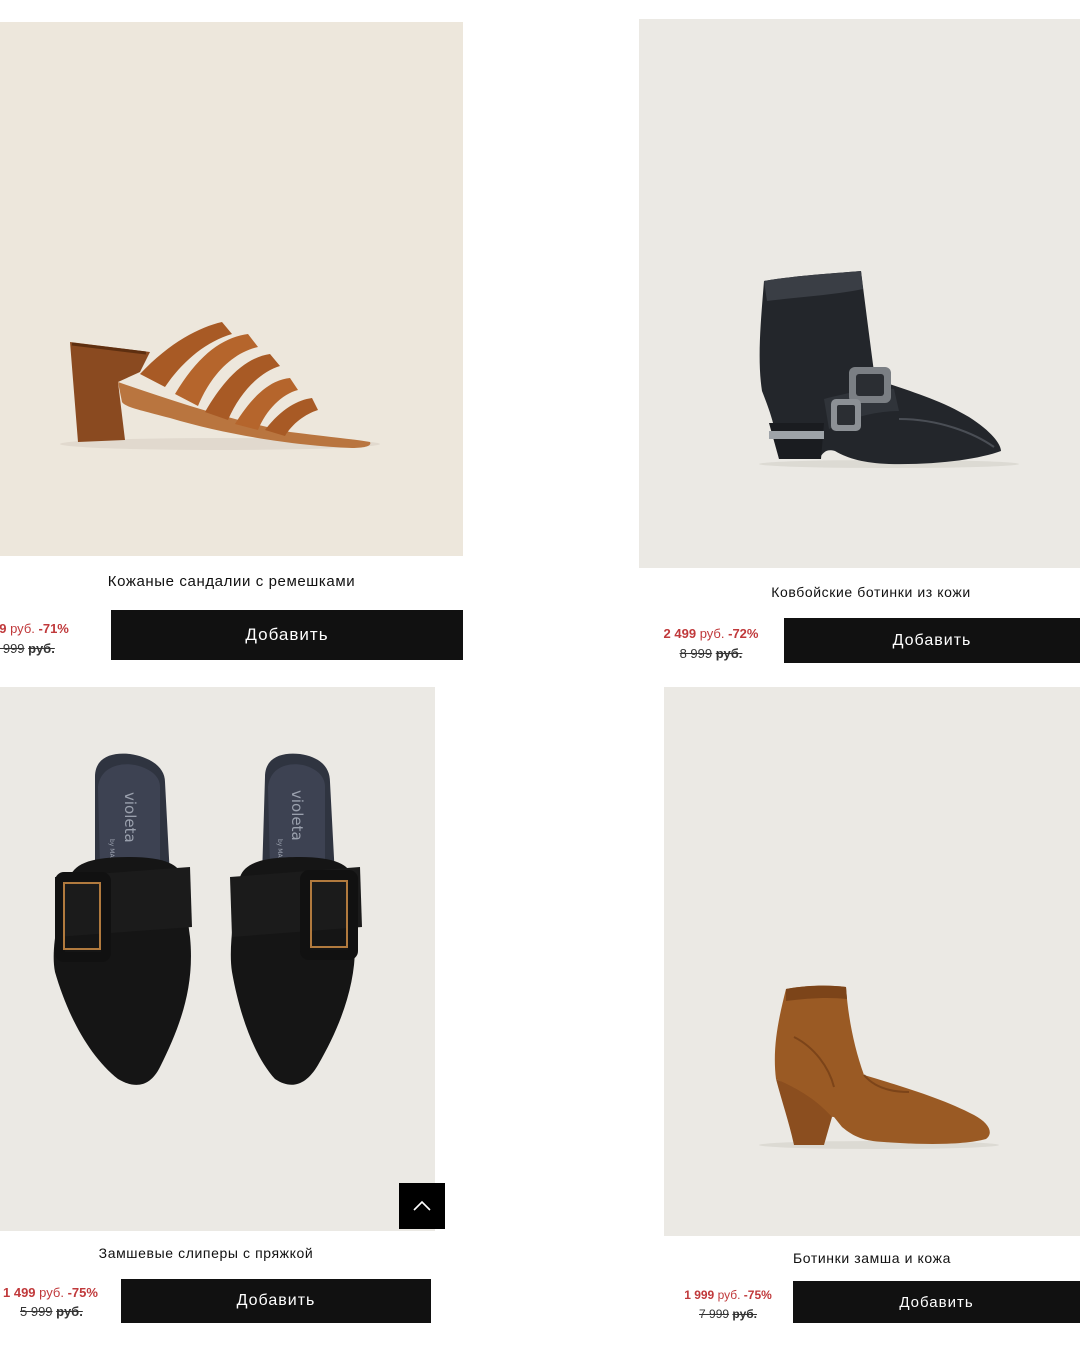  I want to click on price-box: 1 499 руб. -75% 5 999 руб., so click(55, 1302).